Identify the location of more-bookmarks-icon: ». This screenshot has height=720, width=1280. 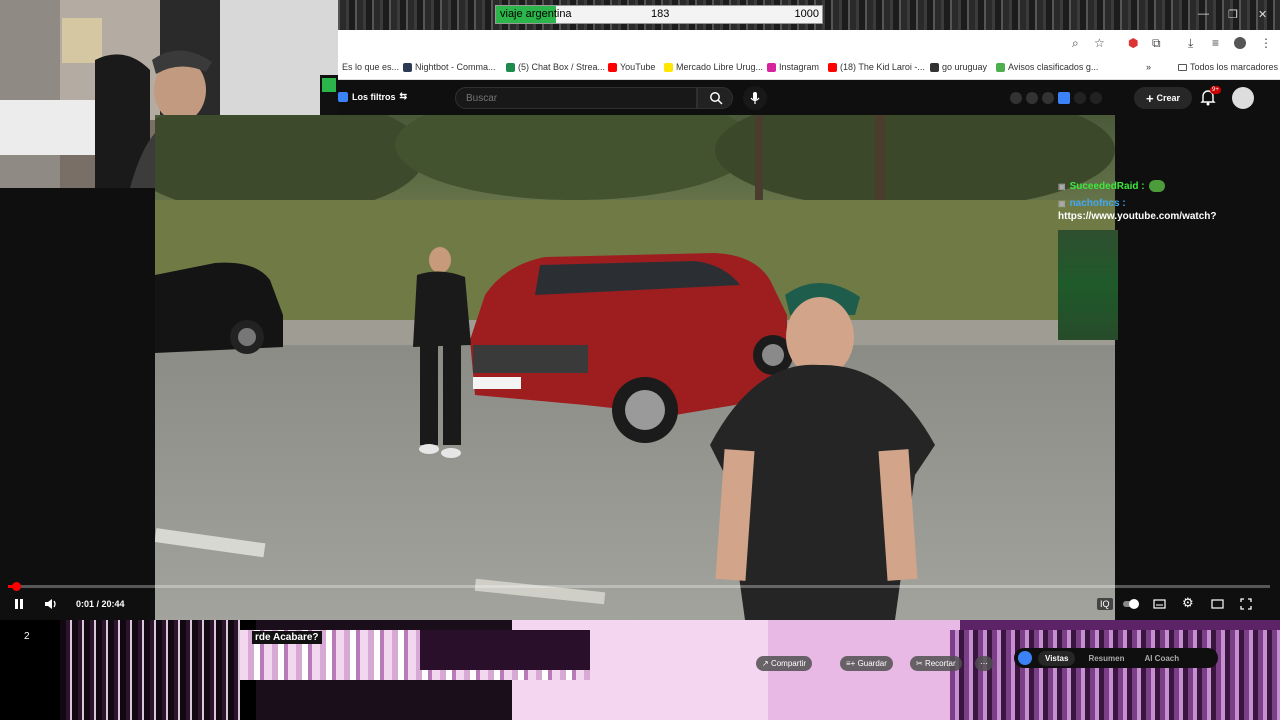
(1148, 67).